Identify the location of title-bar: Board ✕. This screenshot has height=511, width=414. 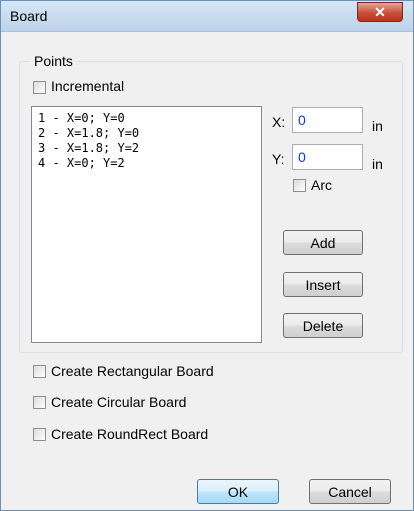
(207, 16).